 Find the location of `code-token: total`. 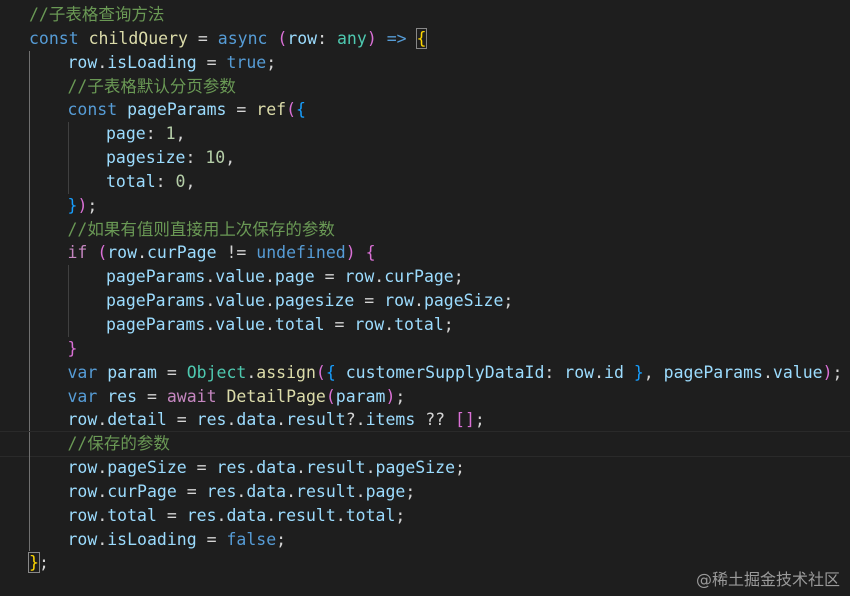

code-token: total is located at coordinates (299, 324).